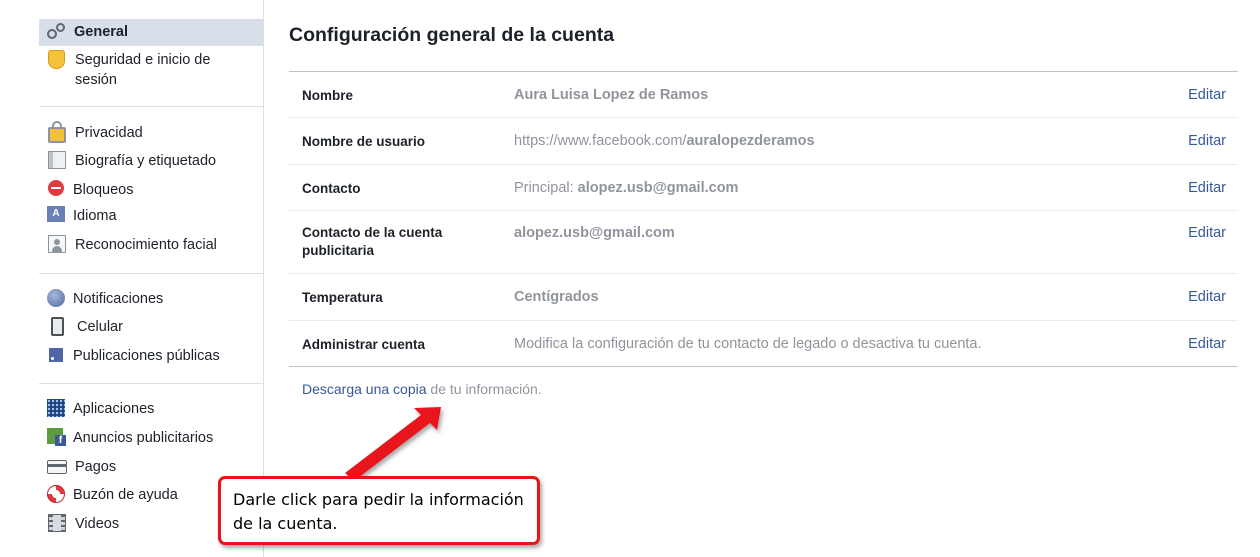 Image resolution: width=1260 pixels, height=557 pixels. I want to click on sidebar-item-apps: Aplicaciones, so click(151, 409).